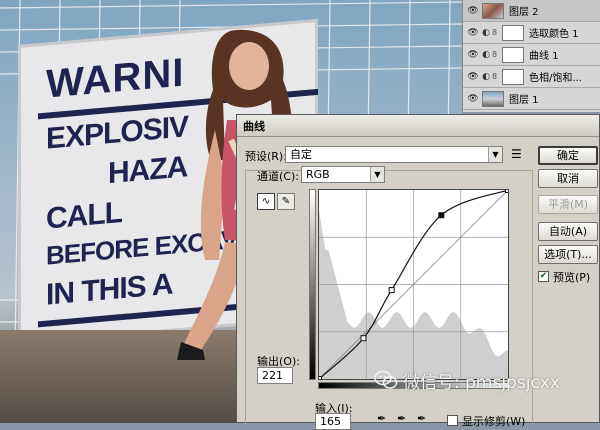  Describe the element at coordinates (117, 133) in the screenshot. I see `sign-line: EXPLOSIV` at that location.